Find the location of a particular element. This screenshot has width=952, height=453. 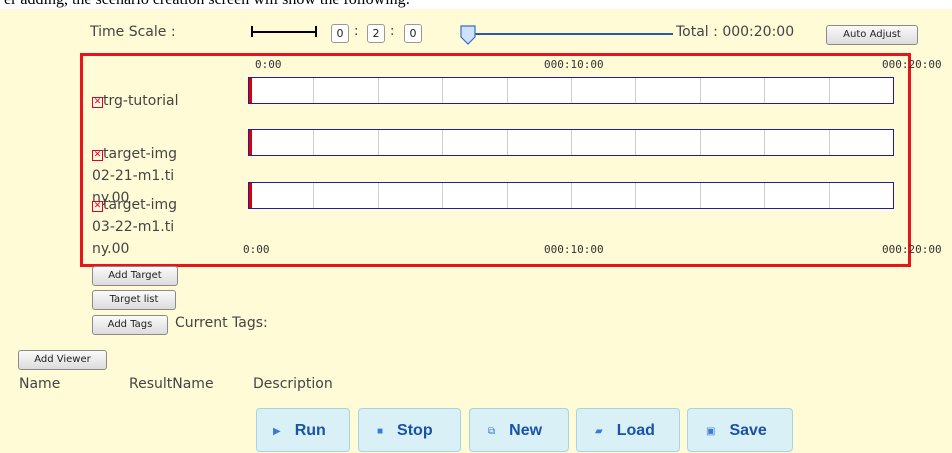

target-row-label: ✕ trg-tutorial is located at coordinates (157, 101).